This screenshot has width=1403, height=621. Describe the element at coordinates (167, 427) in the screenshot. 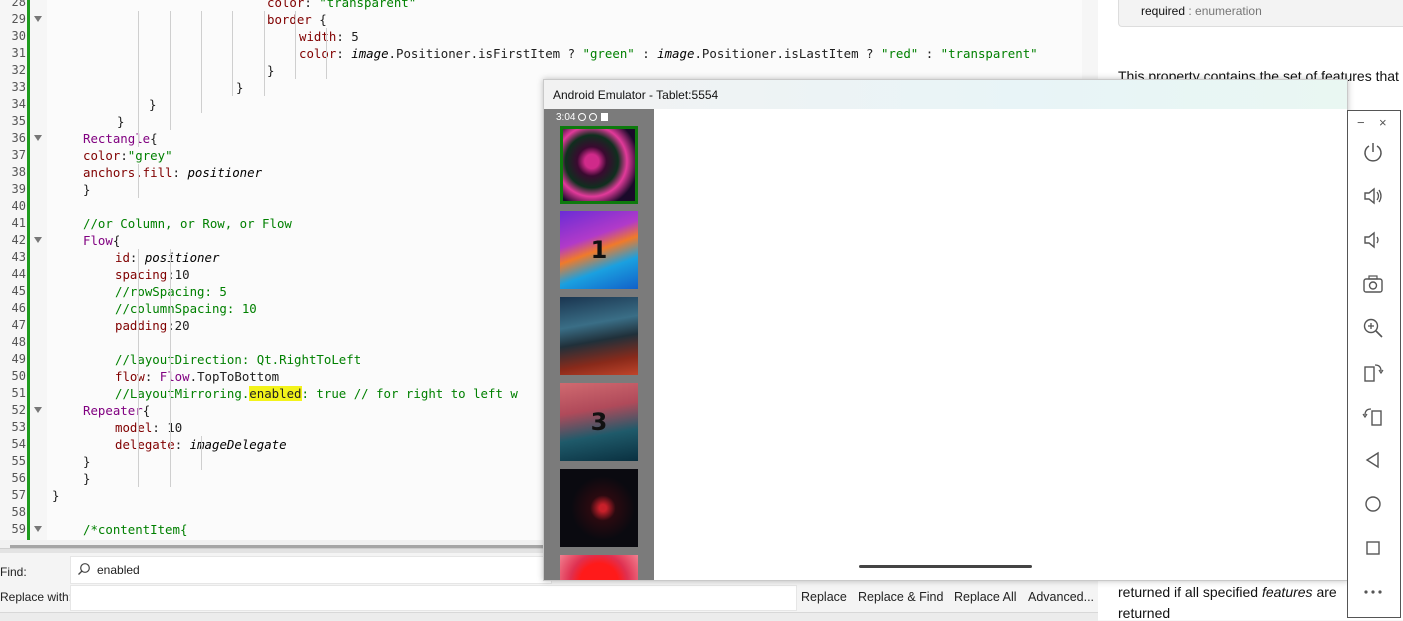

I see `code-token: : 10` at that location.